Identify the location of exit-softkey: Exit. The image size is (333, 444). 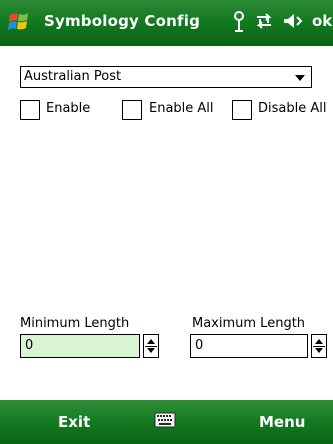
(74, 422).